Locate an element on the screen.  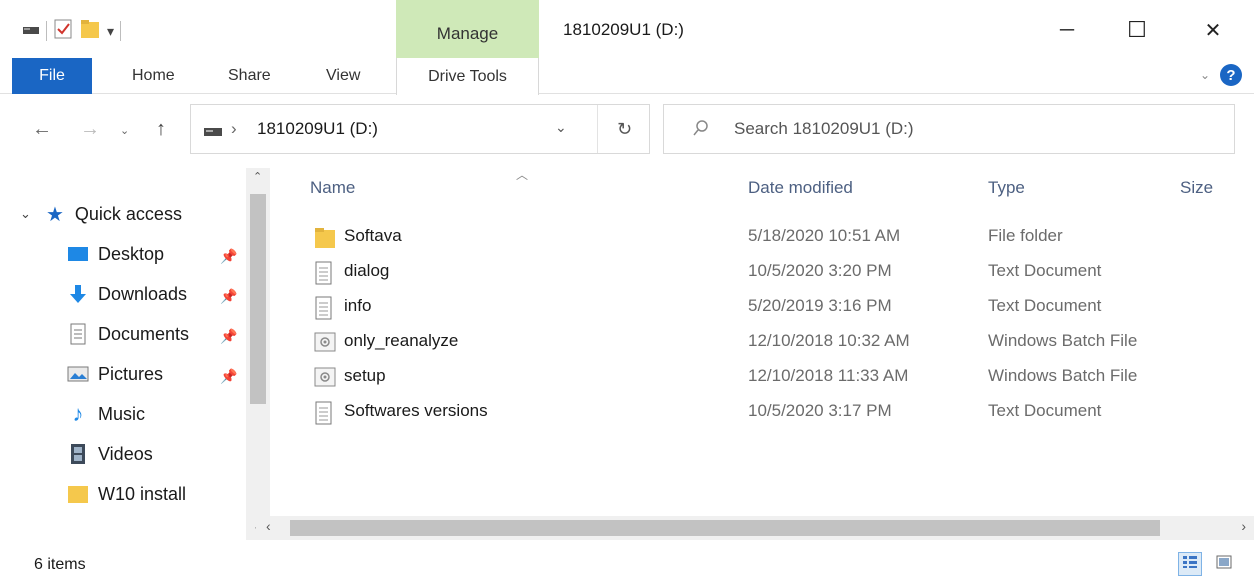
refresh-button: ↻ is located at coordinates (624, 129).